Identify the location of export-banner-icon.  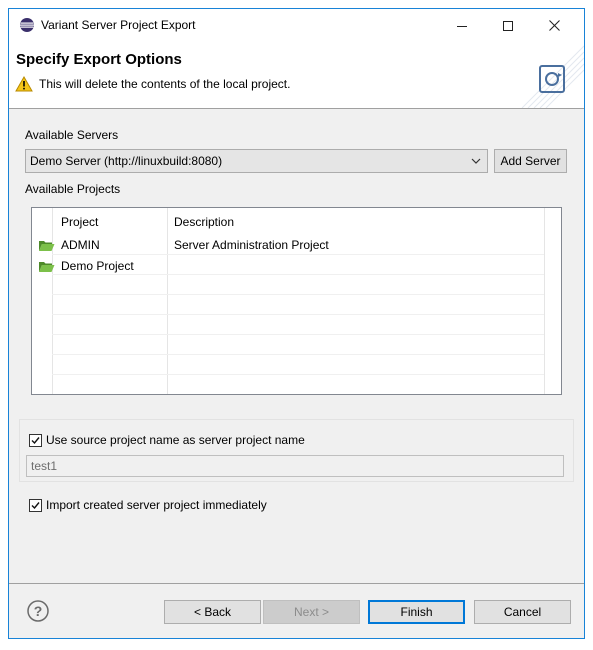
(552, 76).